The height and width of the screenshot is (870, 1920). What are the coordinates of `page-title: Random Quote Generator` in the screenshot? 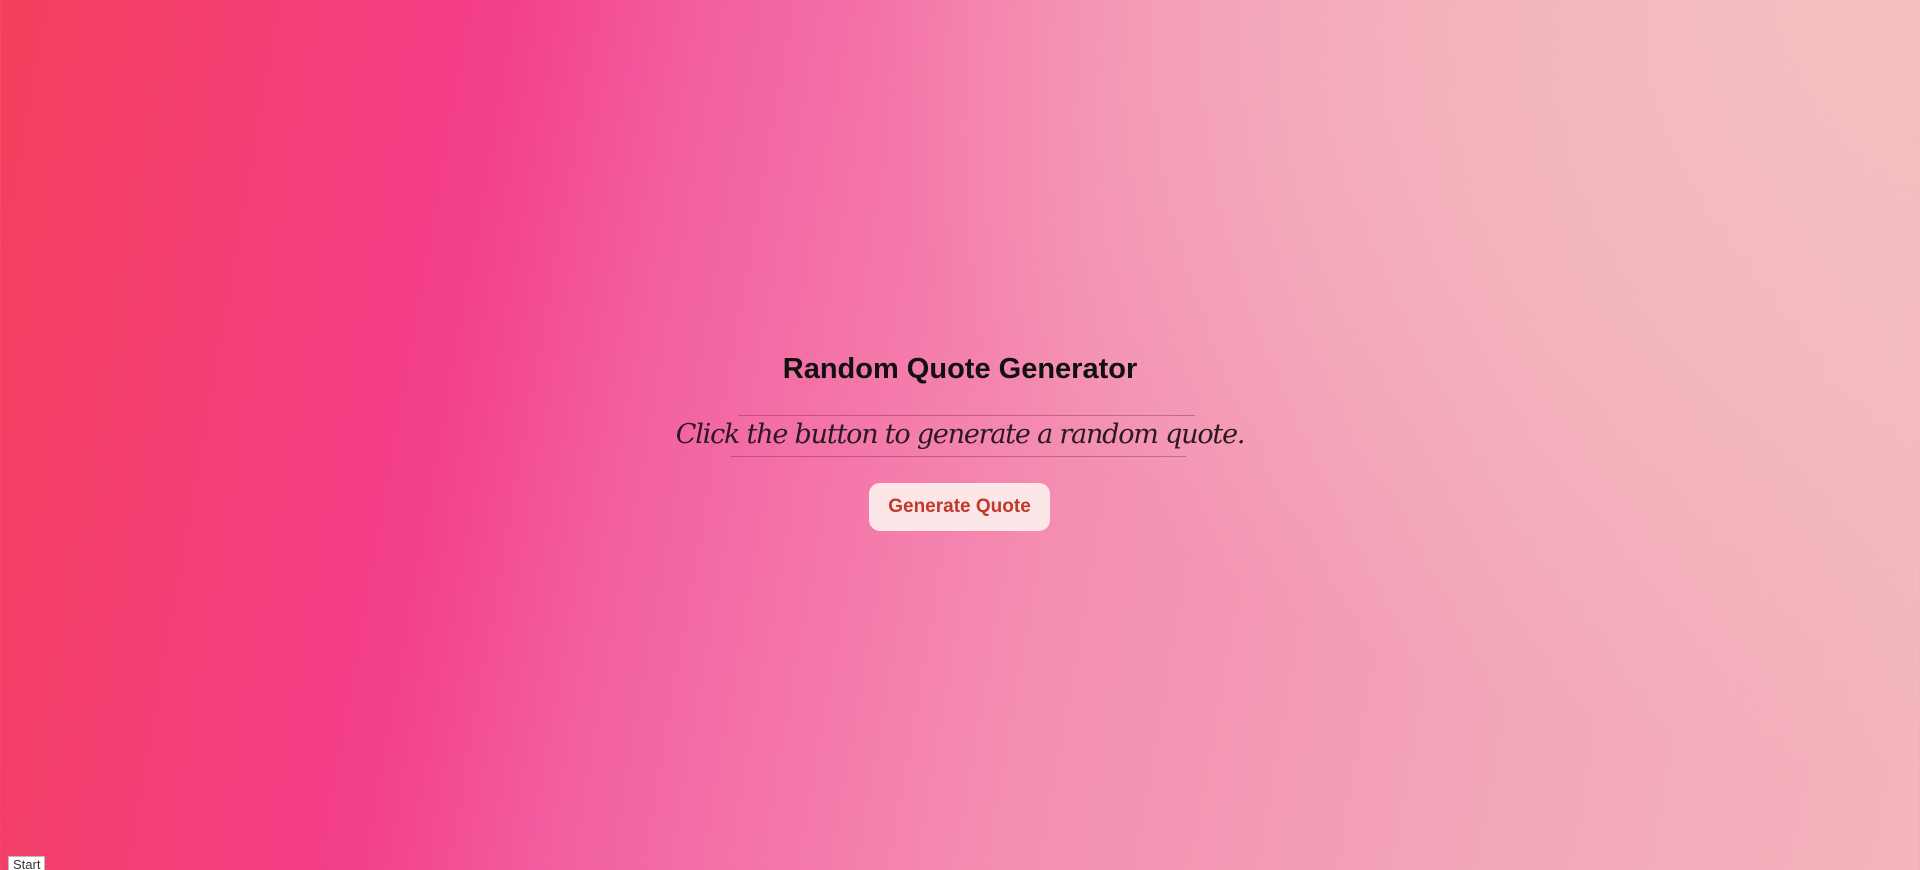 It's located at (960, 369).